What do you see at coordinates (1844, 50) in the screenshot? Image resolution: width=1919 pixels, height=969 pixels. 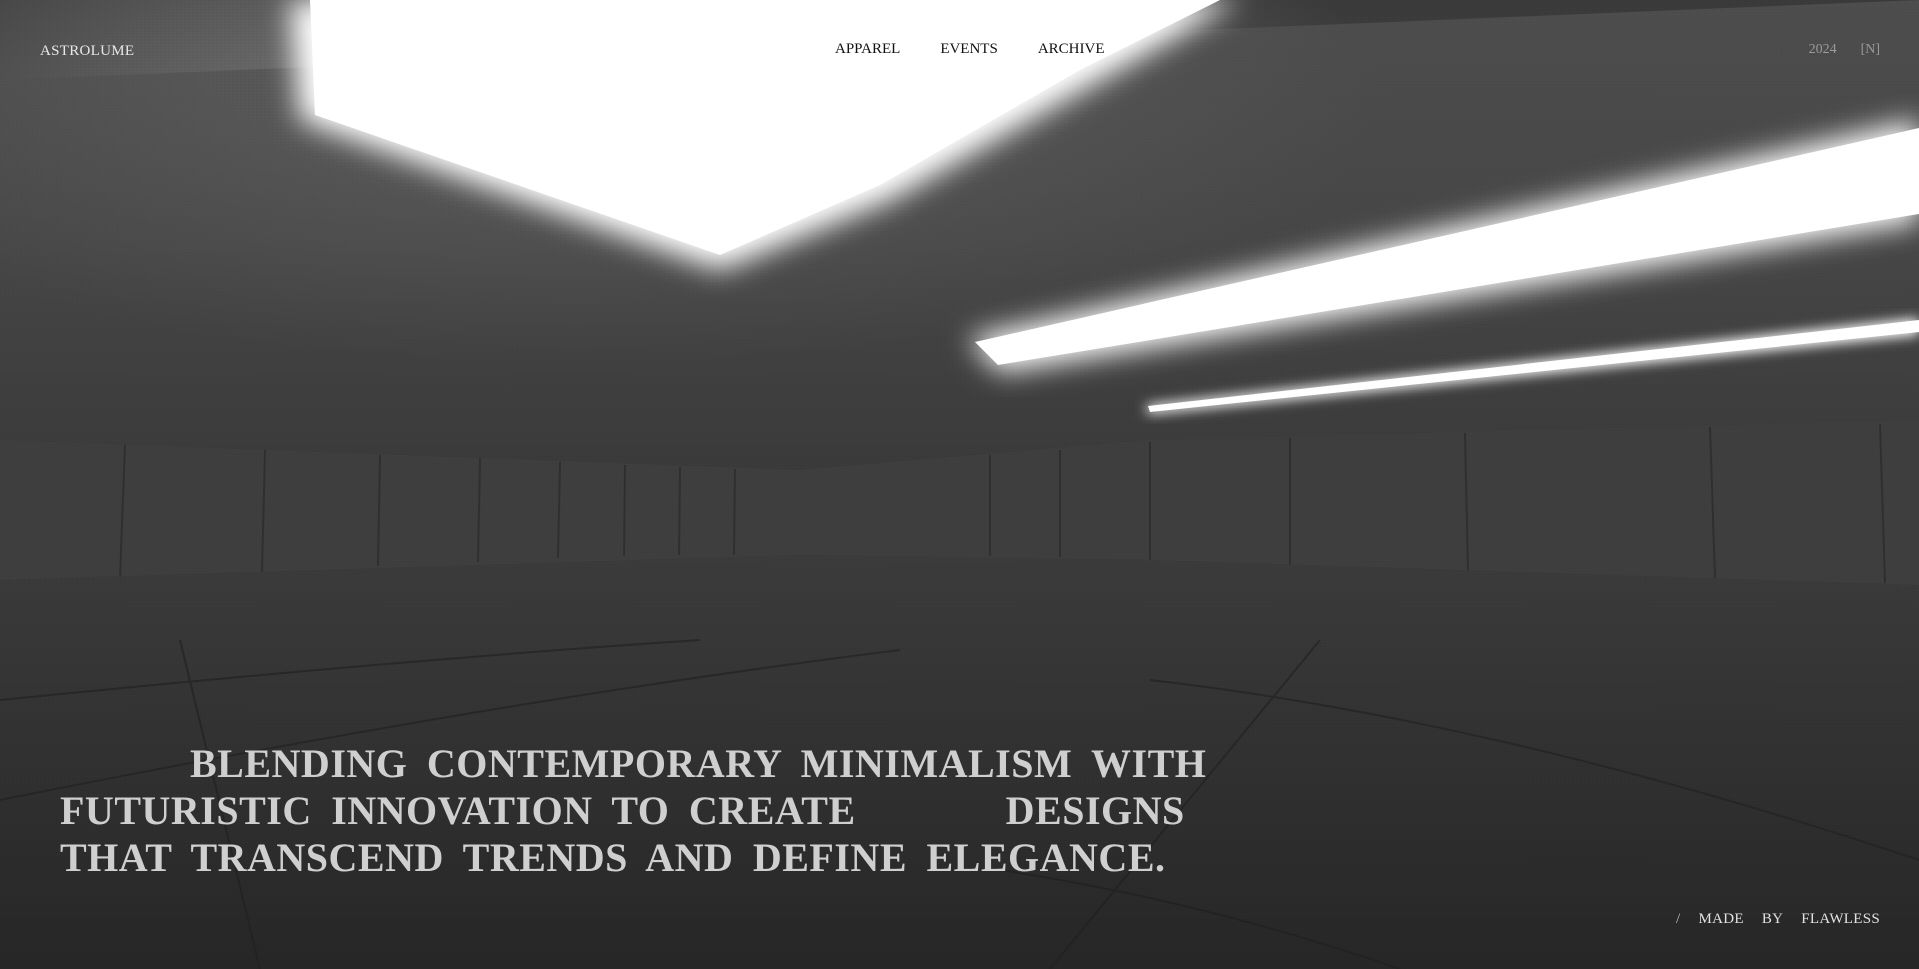 I see `header-meta: 2024 [N]` at bounding box center [1844, 50].